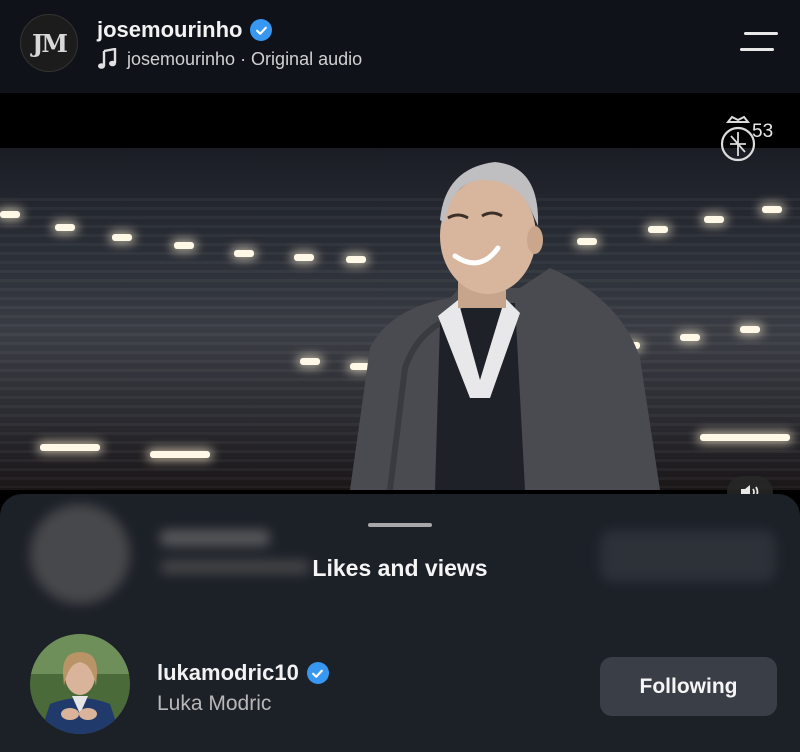 The height and width of the screenshot is (752, 800). I want to click on profile-username-row: josemourinho, so click(185, 30).